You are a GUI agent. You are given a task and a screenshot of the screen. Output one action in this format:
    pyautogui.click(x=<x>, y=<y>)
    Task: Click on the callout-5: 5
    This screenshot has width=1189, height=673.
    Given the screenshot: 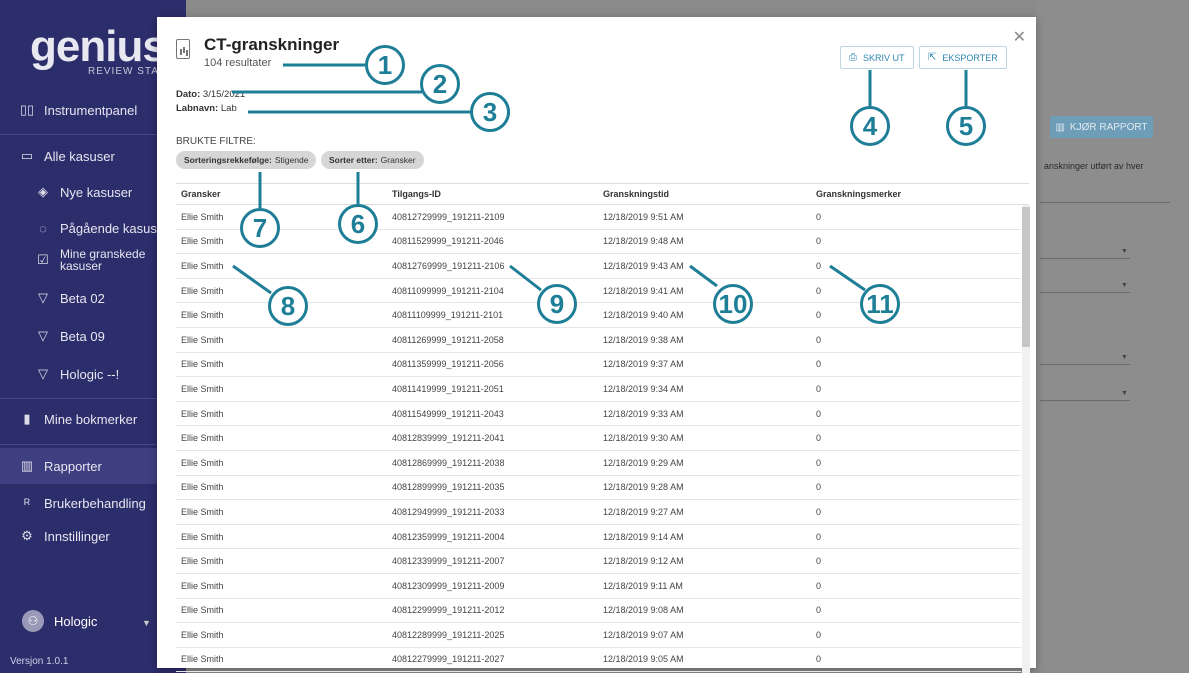 What is the action you would take?
    pyautogui.click(x=966, y=126)
    